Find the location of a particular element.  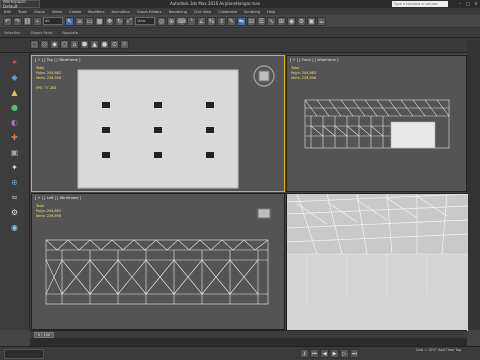

window-title: Autodesk 3ds Max 2016 AirplaneHangar.max is located at coordinates (215, 3).